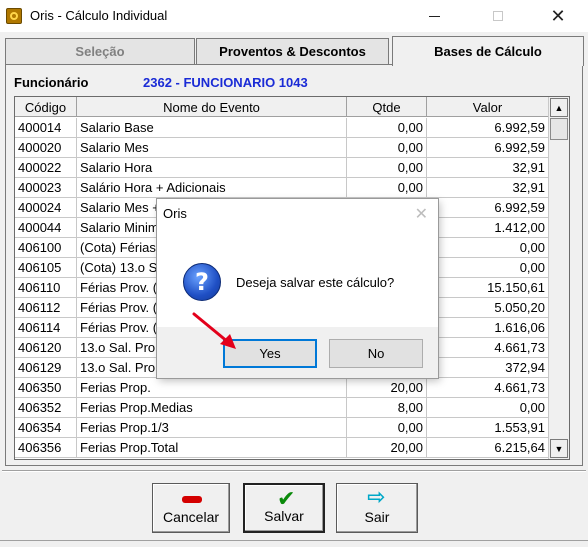 The height and width of the screenshot is (547, 588). I want to click on status-strip, so click(294, 543).